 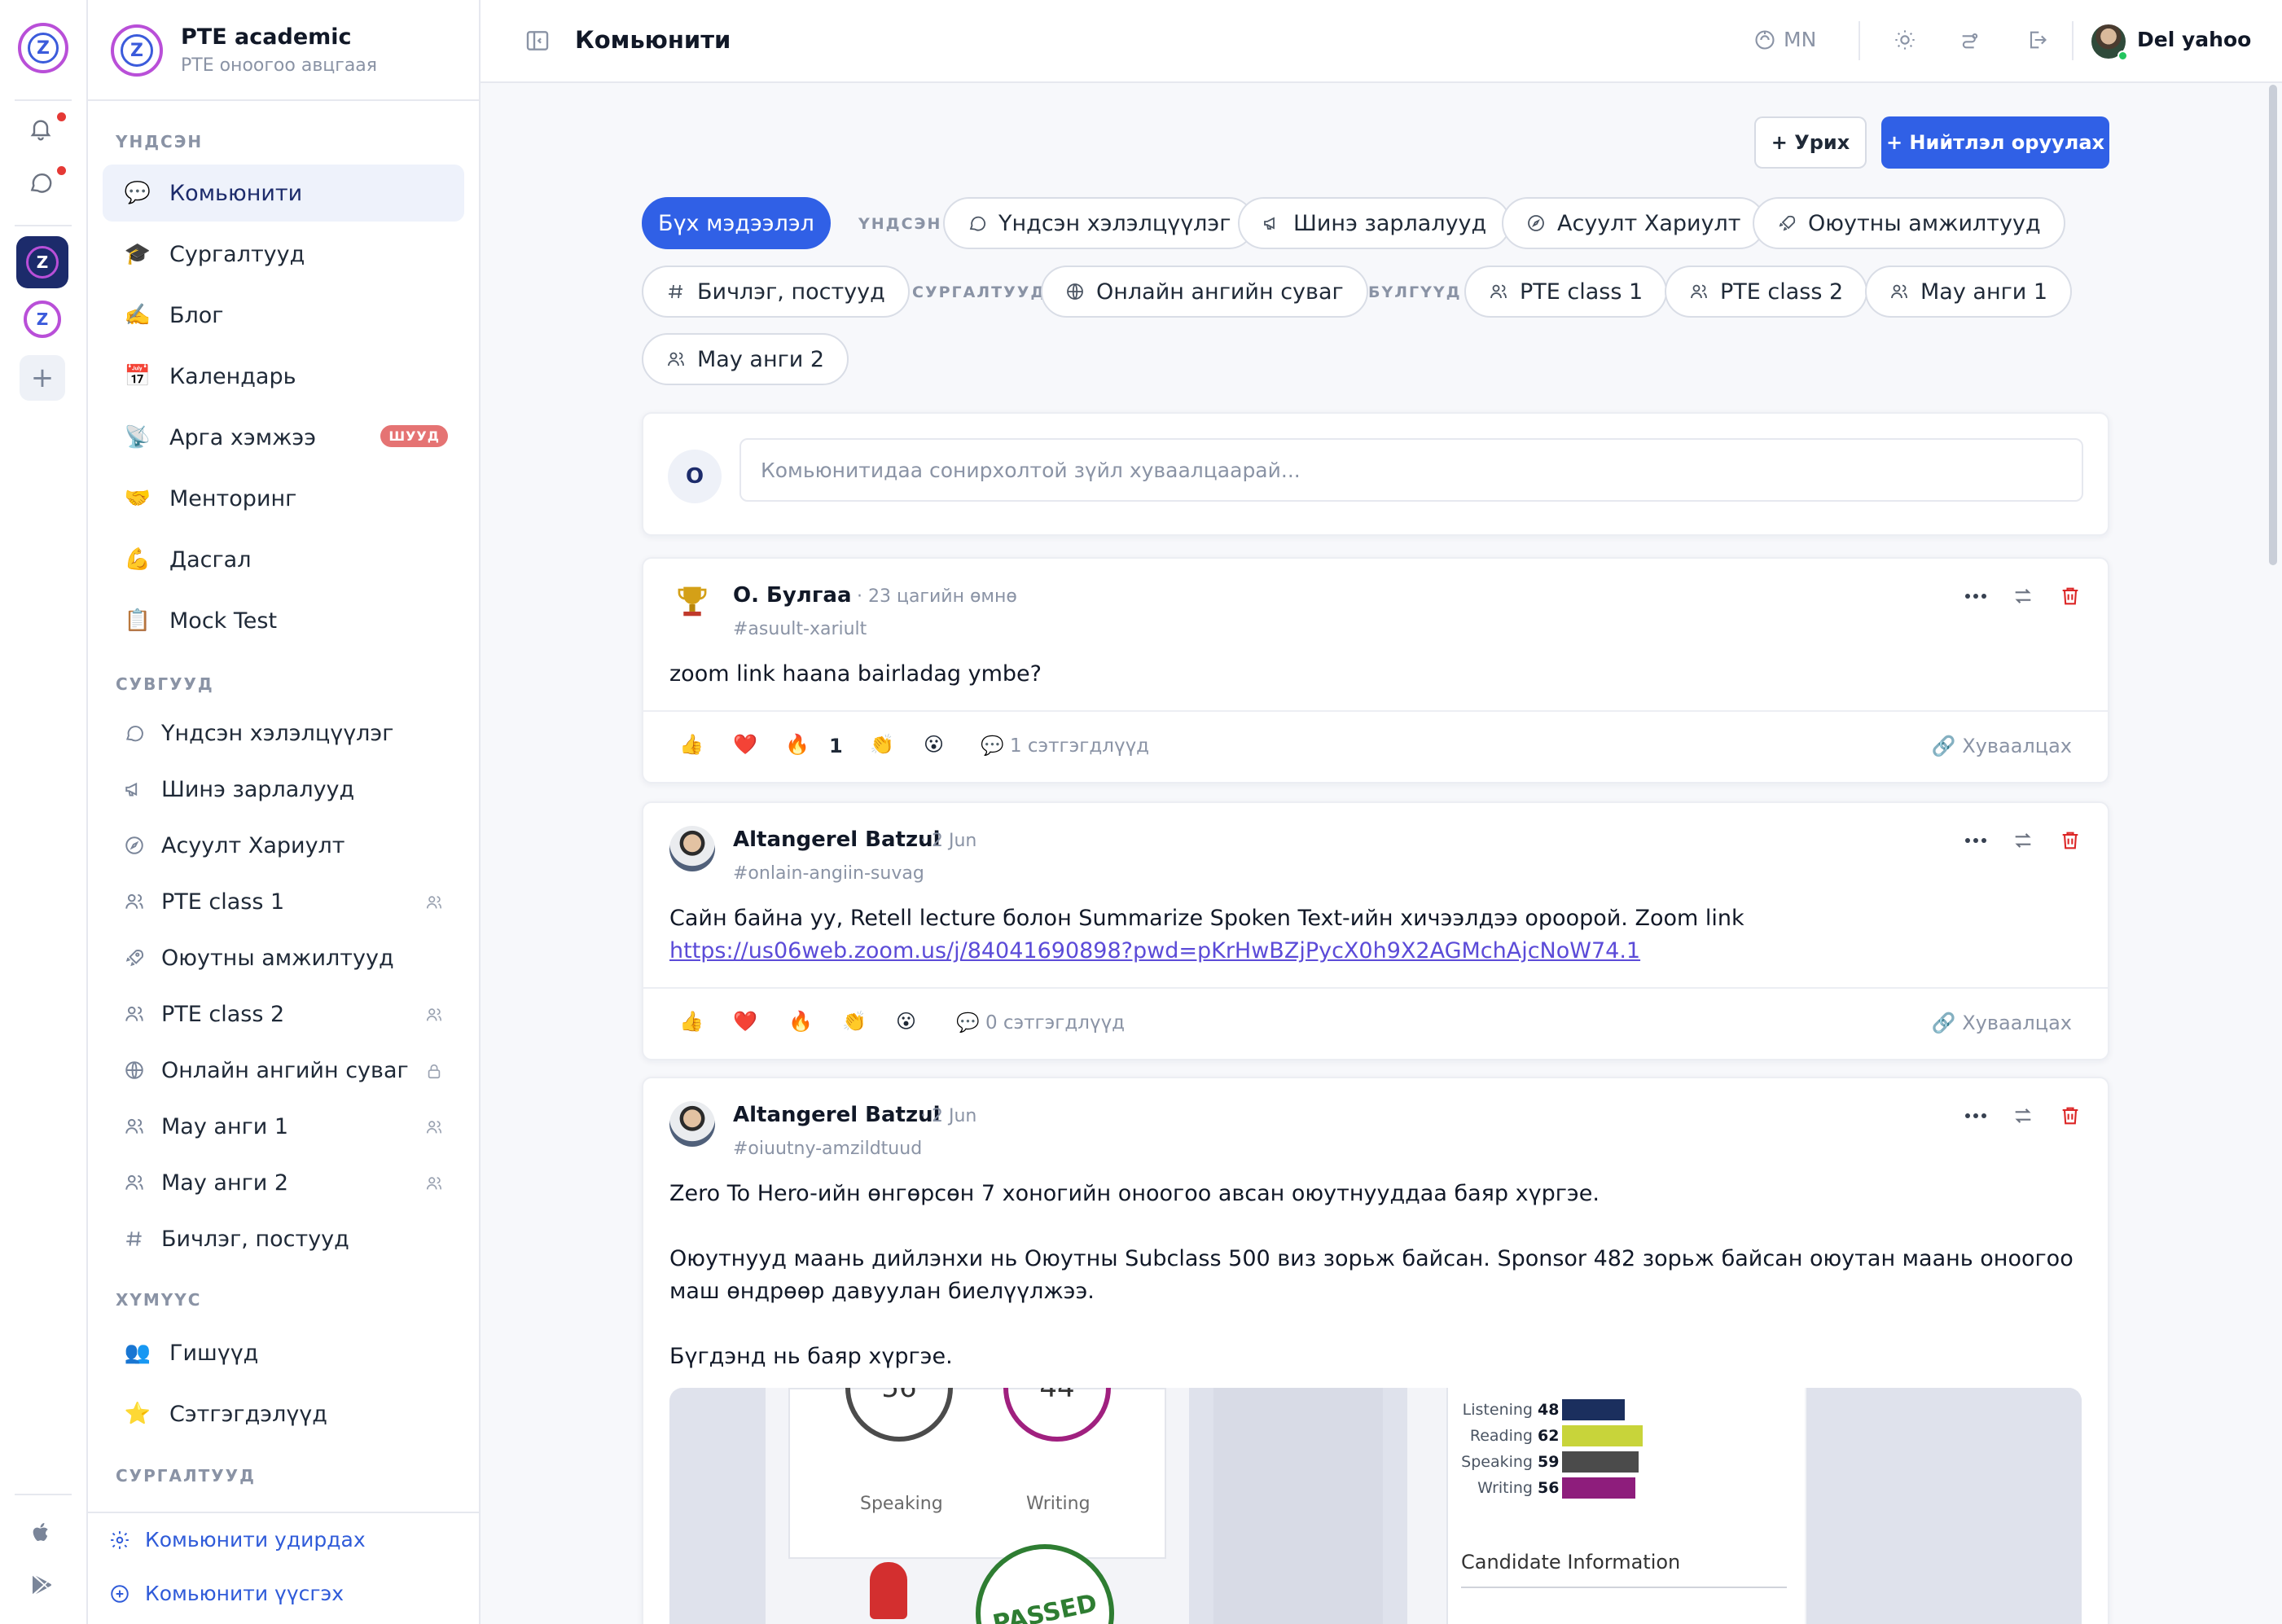 What do you see at coordinates (1766, 292) in the screenshot?
I see `filter-chip-pte-class-2: PTE class 2` at bounding box center [1766, 292].